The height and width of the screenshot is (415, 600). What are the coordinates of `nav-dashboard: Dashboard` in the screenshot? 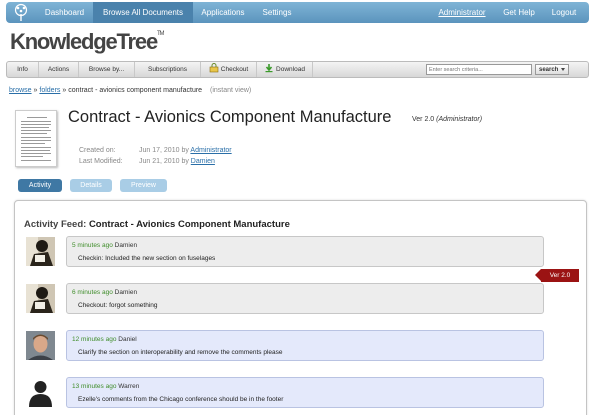 It's located at (64, 12).